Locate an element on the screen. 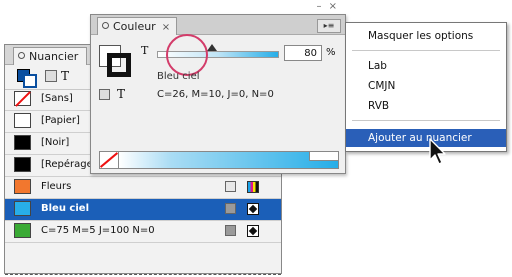  tab-color: Couleur × is located at coordinates (137, 26).